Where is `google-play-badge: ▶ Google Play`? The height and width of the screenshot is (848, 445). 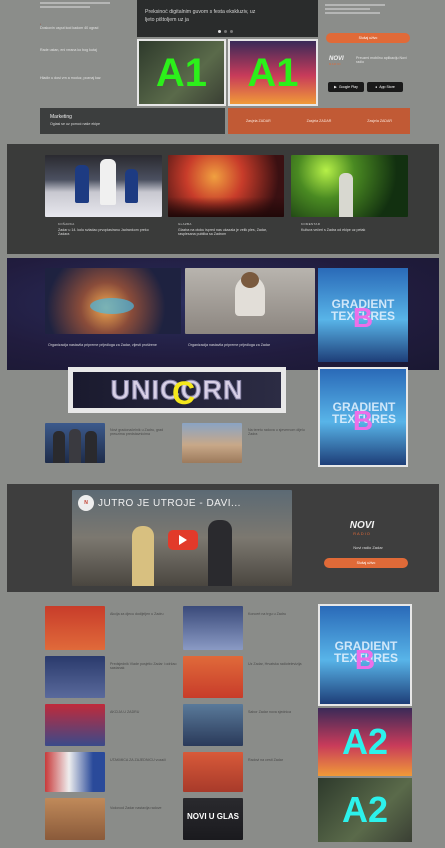 google-play-badge: ▶ Google Play is located at coordinates (346, 87).